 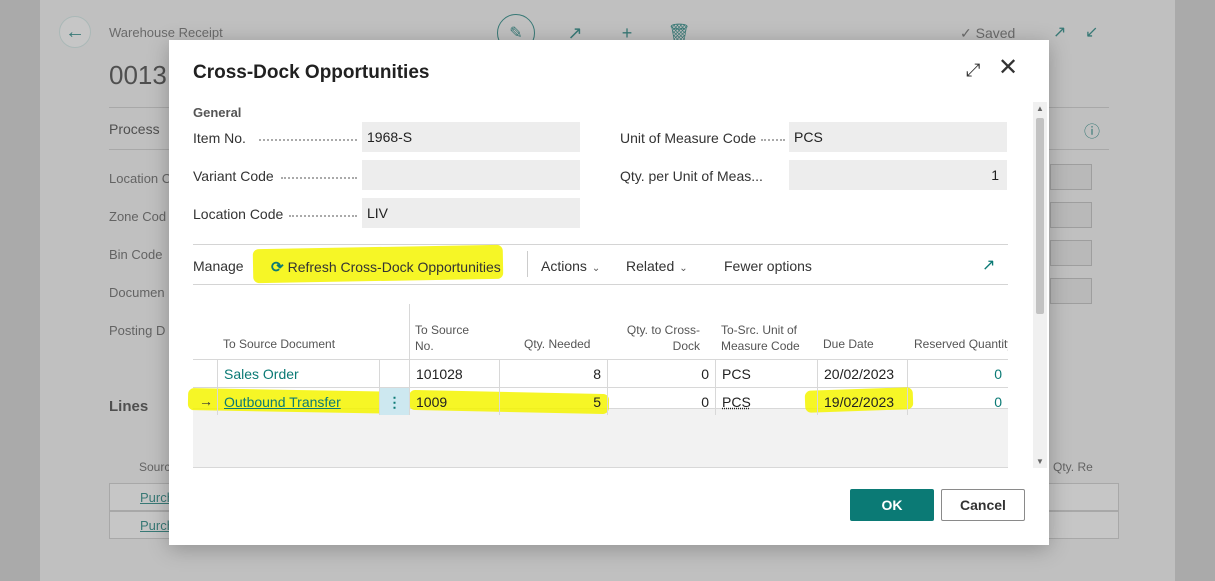 What do you see at coordinates (311, 72) in the screenshot?
I see `dialog-title: Cross-Dock Opportunities` at bounding box center [311, 72].